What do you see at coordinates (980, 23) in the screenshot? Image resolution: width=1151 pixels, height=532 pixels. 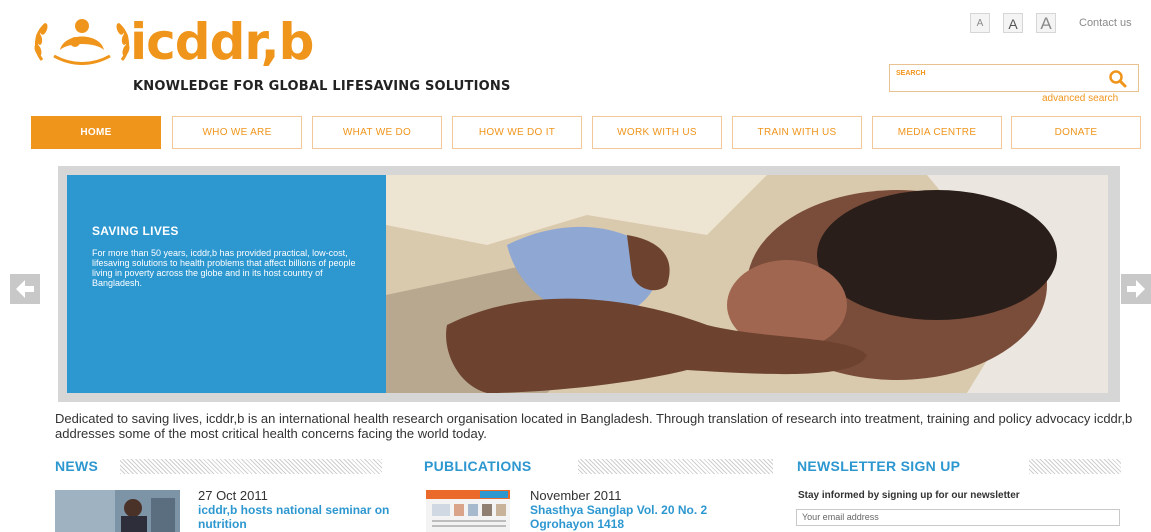 I see `font-size-small-button: A` at bounding box center [980, 23].